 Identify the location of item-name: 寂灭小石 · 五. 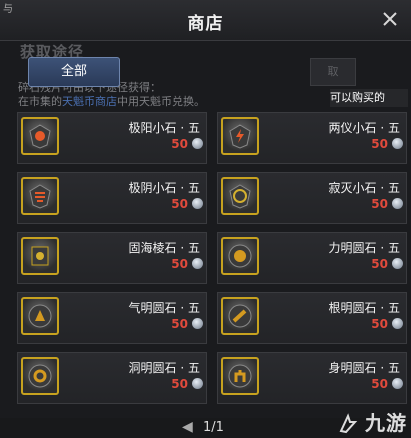
(364, 188).